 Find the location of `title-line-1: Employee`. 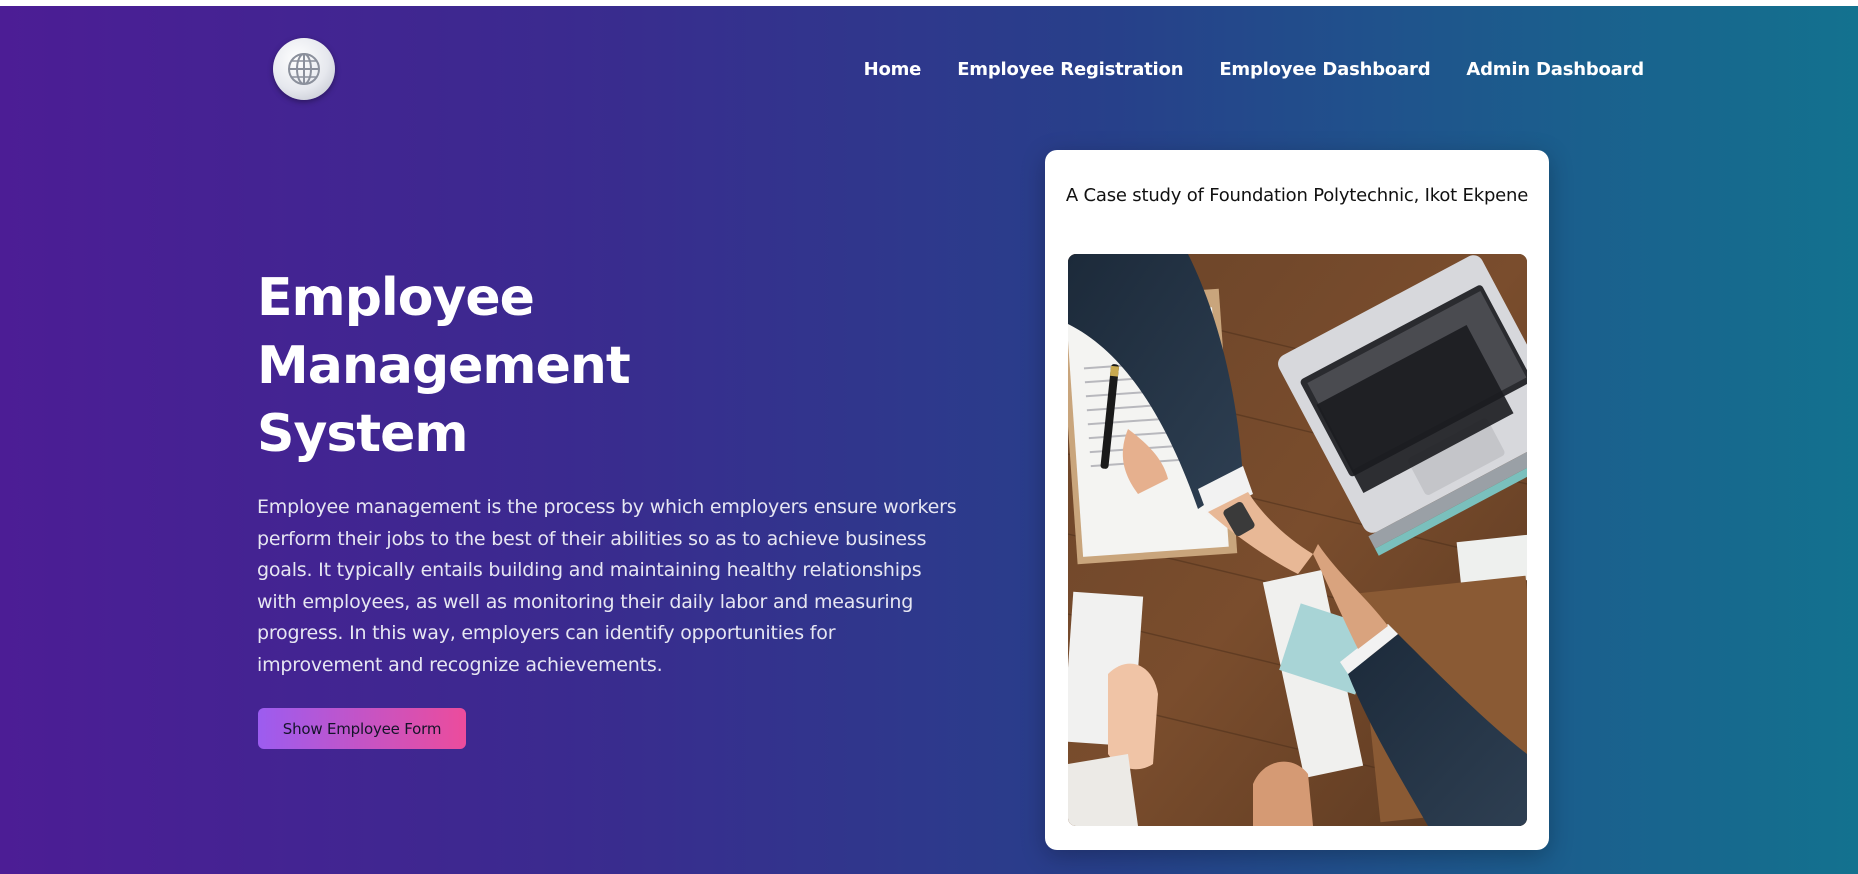

title-line-1: Employee is located at coordinates (396, 298).